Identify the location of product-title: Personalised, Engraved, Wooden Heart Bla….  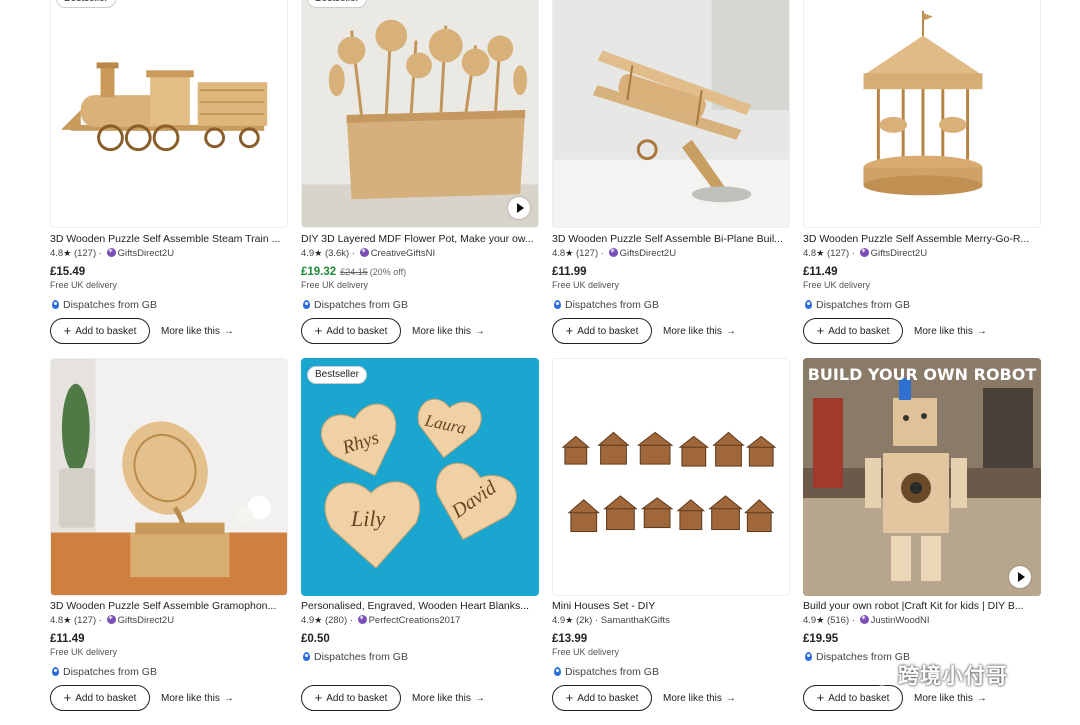
(421, 606).